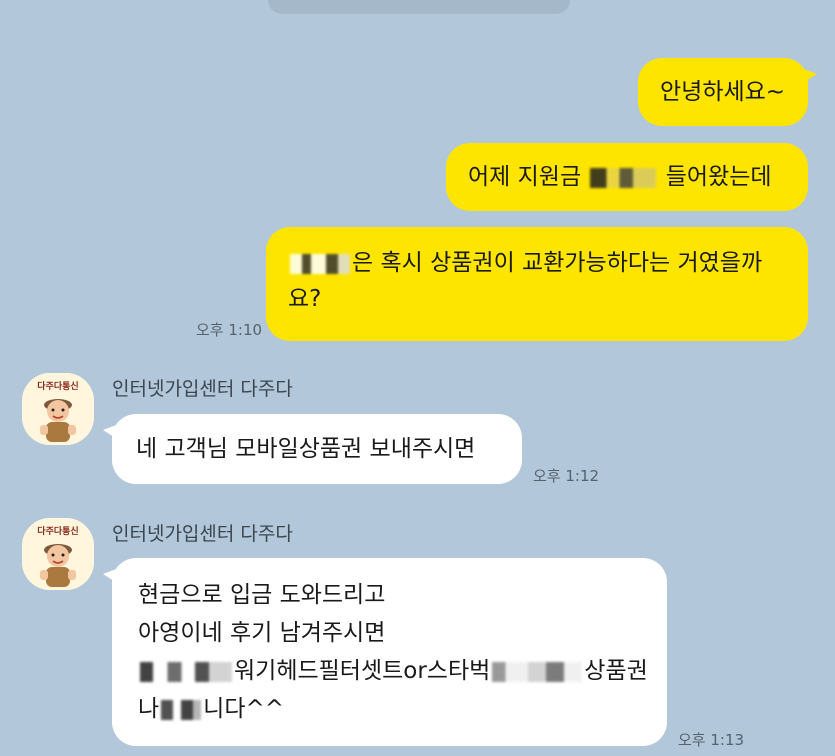 Image resolution: width=835 pixels, height=756 pixels. Describe the element at coordinates (557, 263) in the screenshot. I see `message-text: 은 혹시 상품권이 교환가능하다는 거였을까` at that location.